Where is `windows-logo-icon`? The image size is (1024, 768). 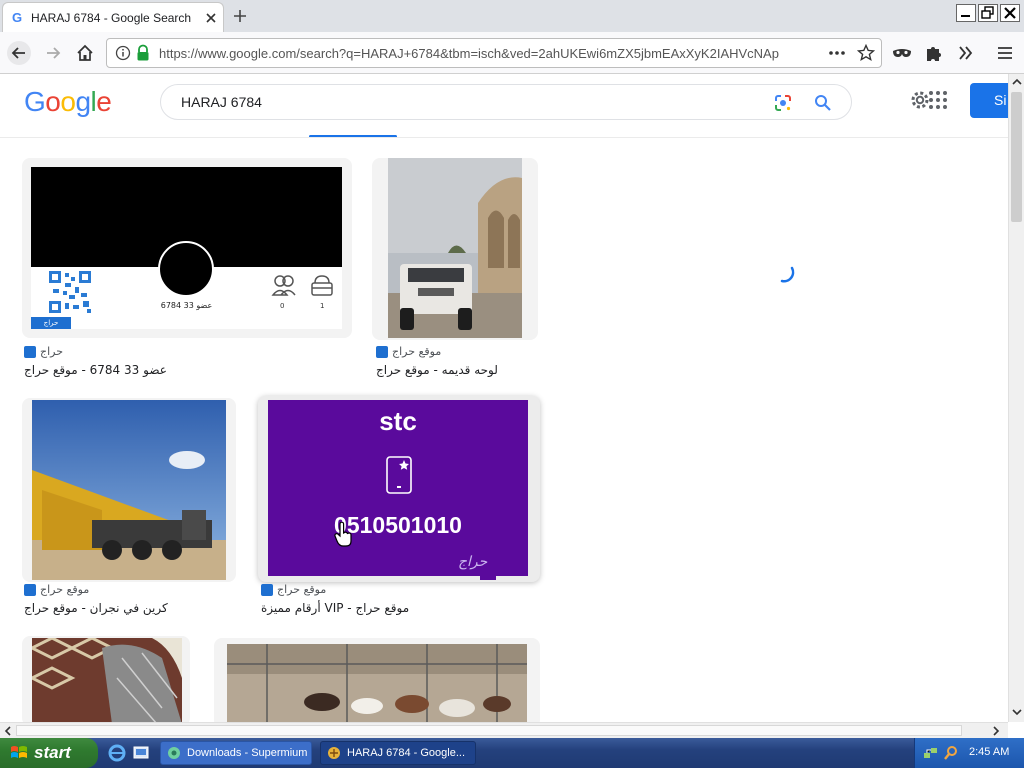
windows-logo-icon is located at coordinates (19, 752).